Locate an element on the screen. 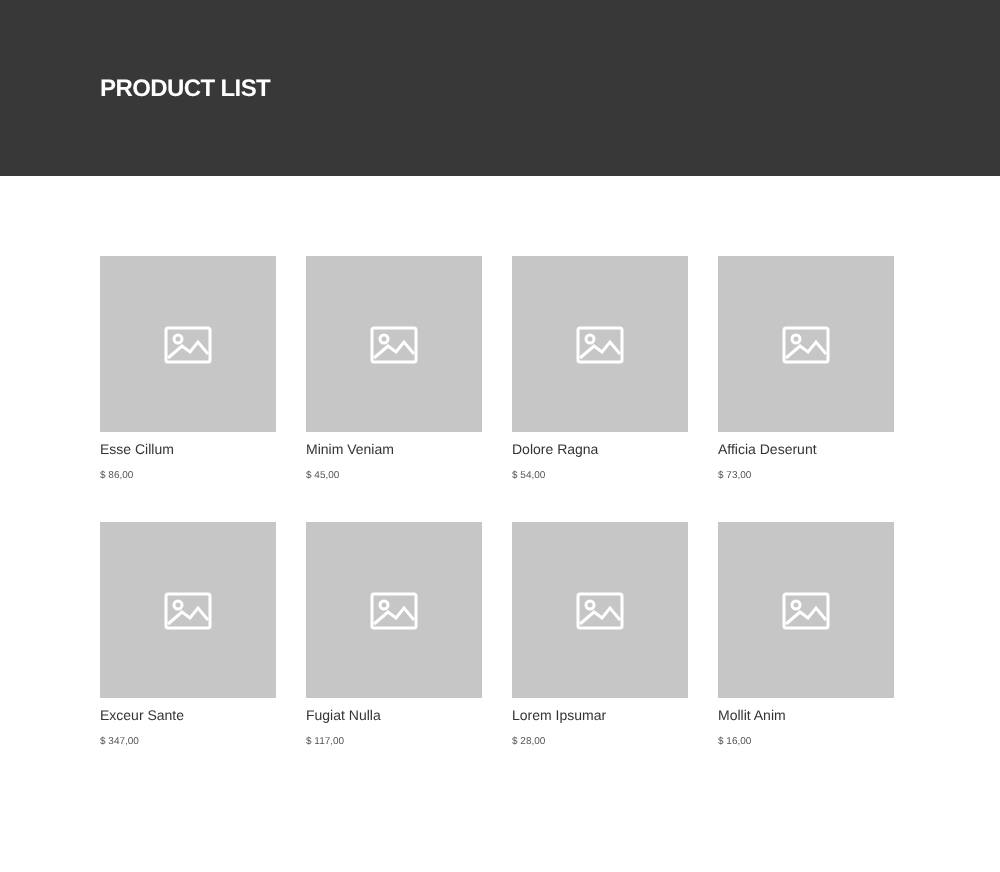 This screenshot has width=1000, height=872. page-title: PRODUCT LIST is located at coordinates (185, 89).